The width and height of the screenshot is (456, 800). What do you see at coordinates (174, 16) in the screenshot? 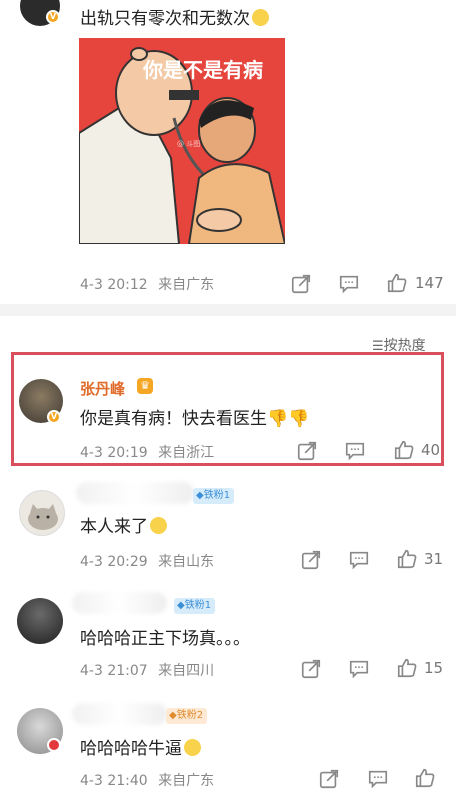
I see `comment-text: 出轨只有零次和无数次` at bounding box center [174, 16].